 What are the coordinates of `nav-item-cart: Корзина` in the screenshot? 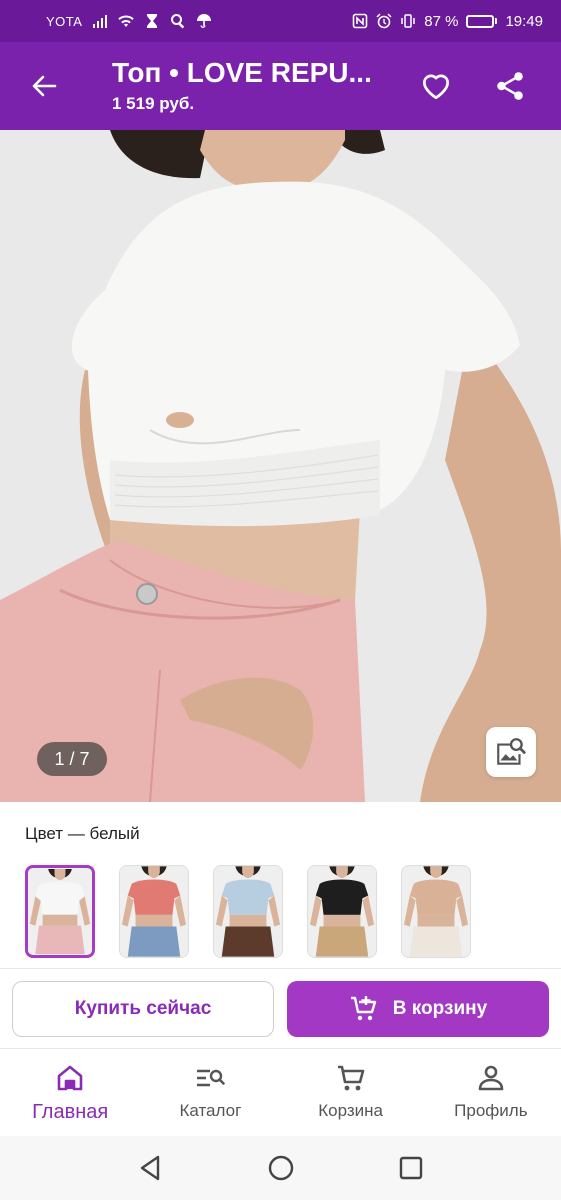 It's located at (351, 1092).